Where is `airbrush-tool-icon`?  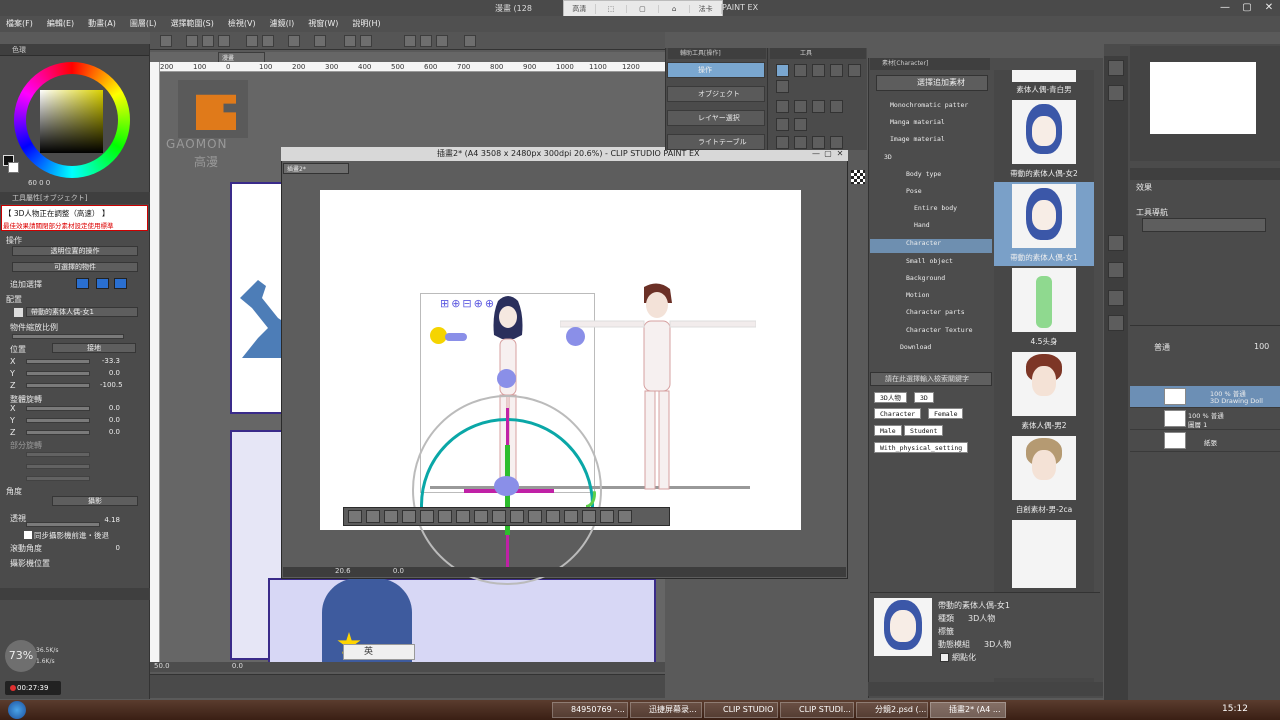 airbrush-tool-icon is located at coordinates (836, 106).